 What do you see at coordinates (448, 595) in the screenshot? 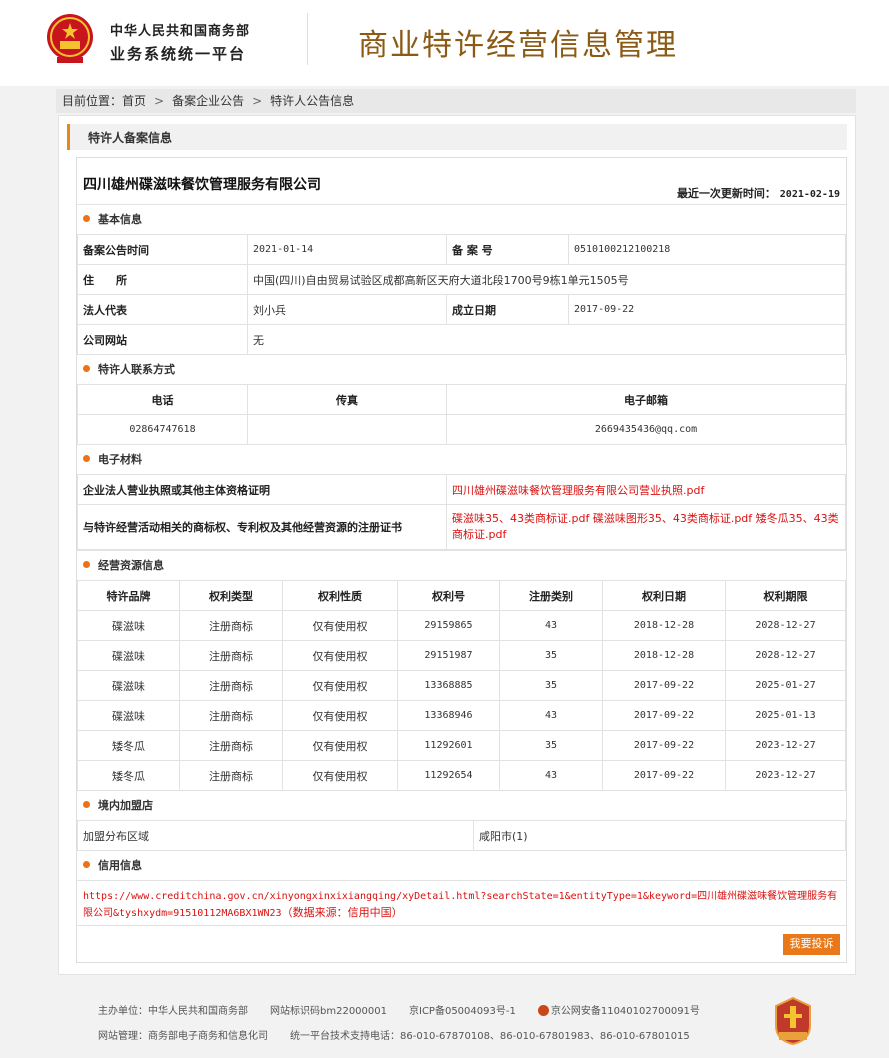
I see `column-header: 权利号` at bounding box center [448, 595].